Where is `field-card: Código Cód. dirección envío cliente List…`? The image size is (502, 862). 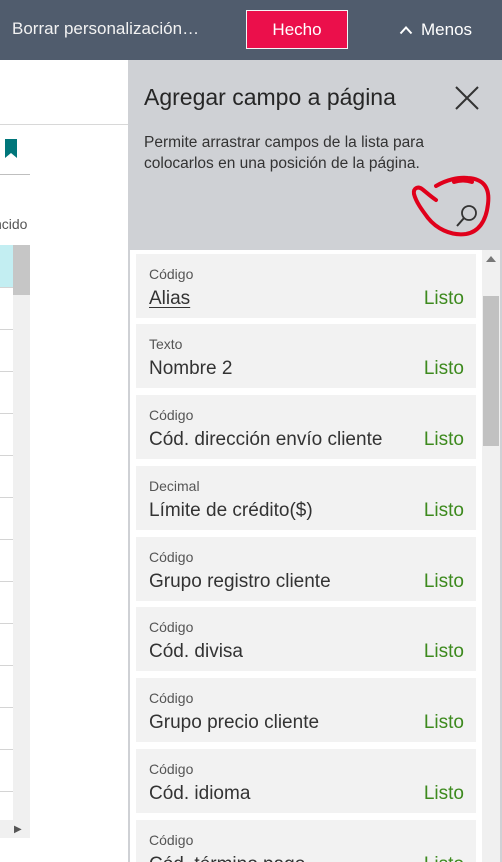
field-card: Código Cód. dirección envío cliente List… is located at coordinates (306, 427).